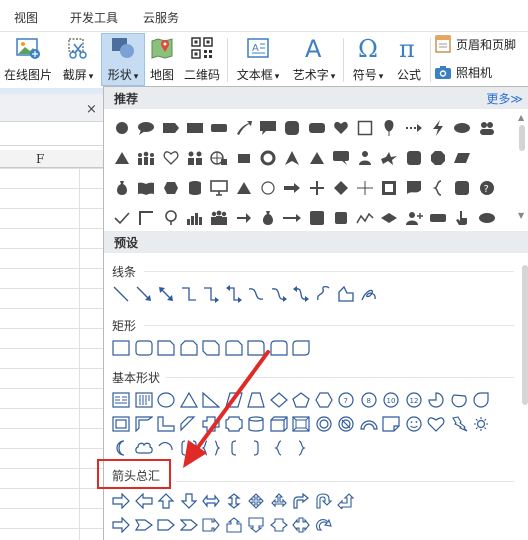  Describe the element at coordinates (166, 424) in the screenshot. I see `l-shape-icon` at that location.